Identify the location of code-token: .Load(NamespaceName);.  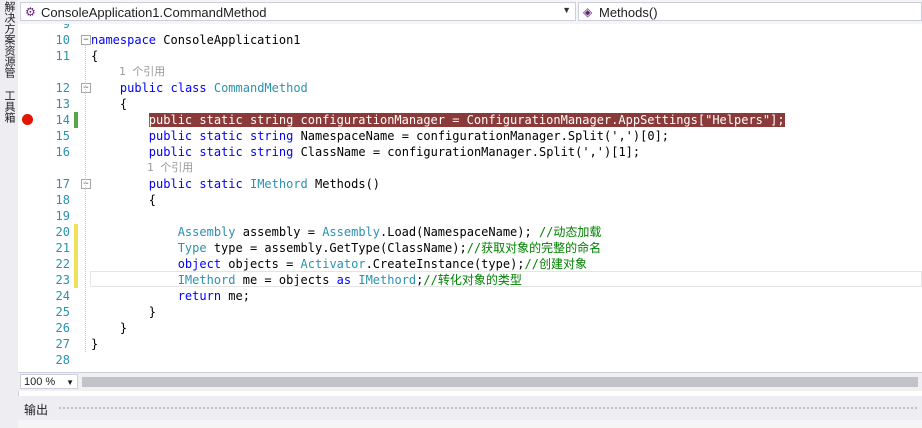
(459, 232).